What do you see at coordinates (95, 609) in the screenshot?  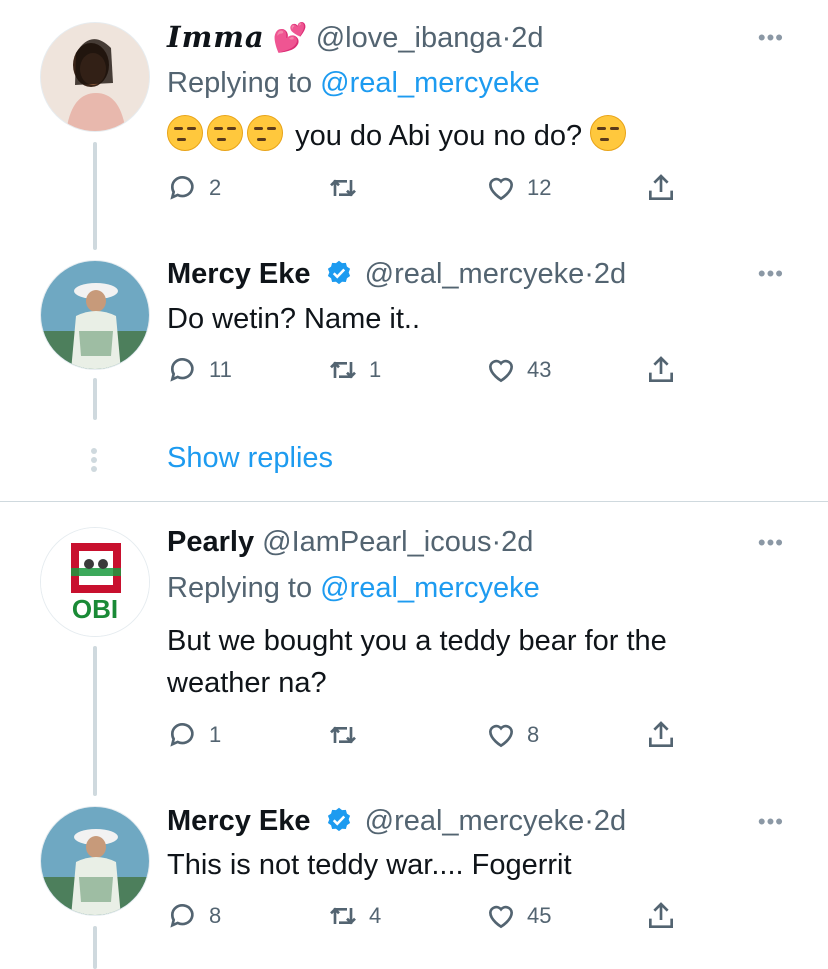 I see `avatar-label: OBI` at bounding box center [95, 609].